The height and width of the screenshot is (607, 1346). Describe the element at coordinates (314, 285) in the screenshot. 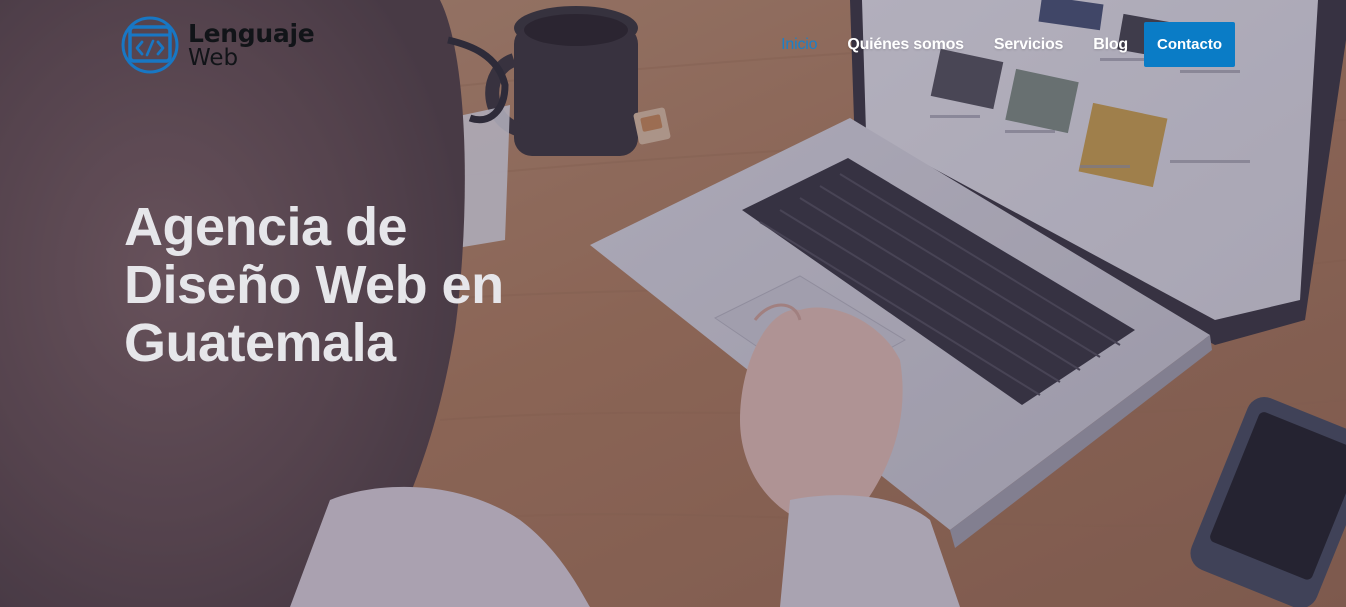

I see `hero-title-line2: Diseño Web en` at that location.